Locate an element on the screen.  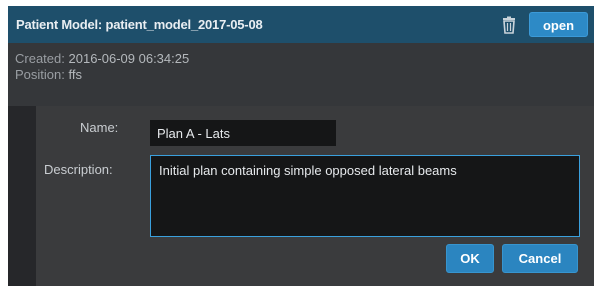
trash-icon is located at coordinates (509, 25).